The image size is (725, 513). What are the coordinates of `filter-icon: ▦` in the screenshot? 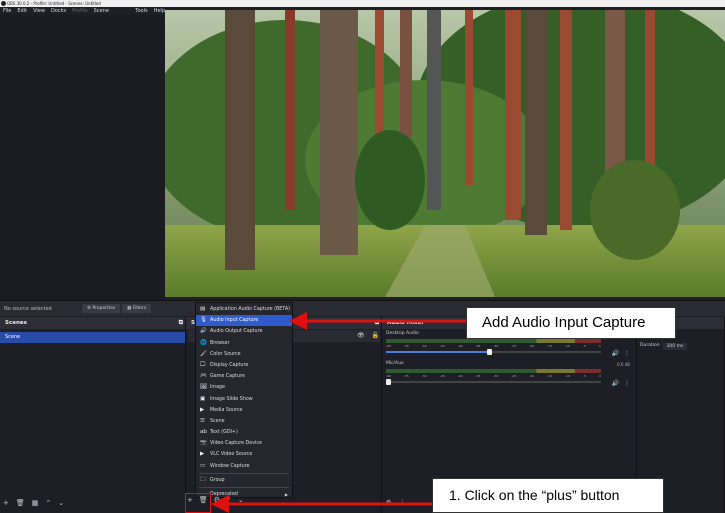 It's located at (35, 503).